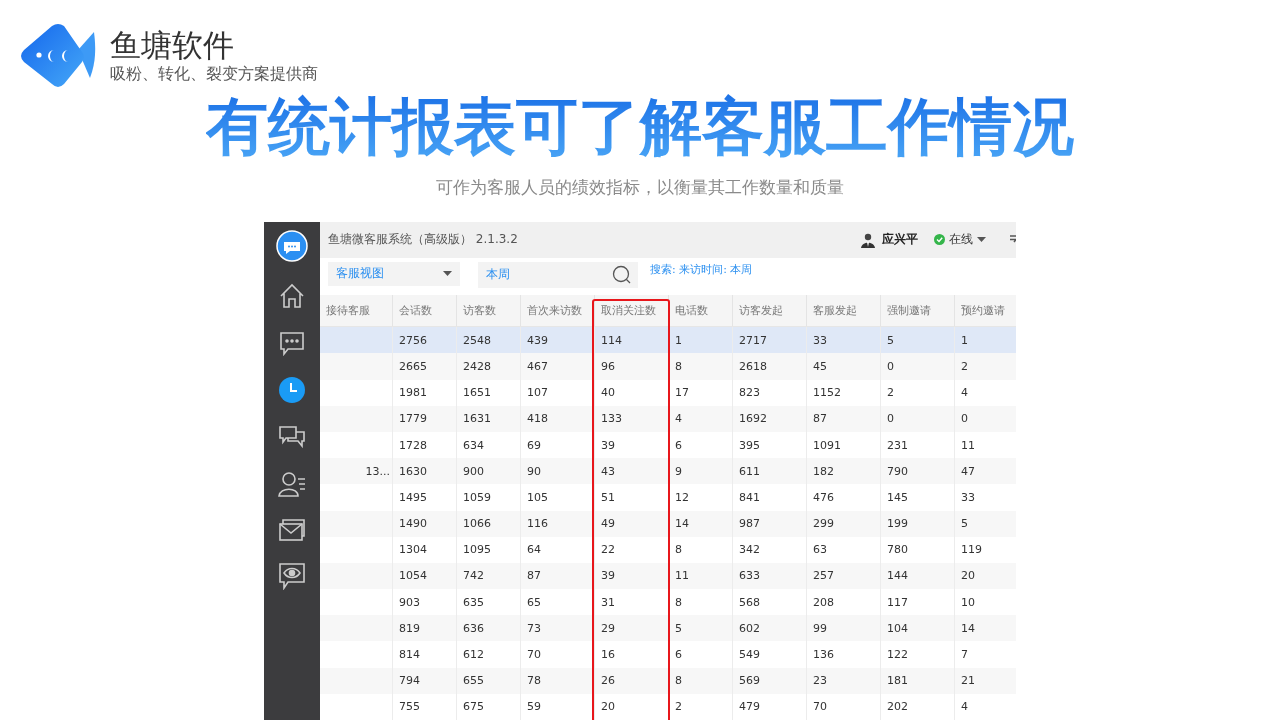 This screenshot has width=1280, height=720. What do you see at coordinates (292, 576) in the screenshot?
I see `eye-chat-icon` at bounding box center [292, 576].